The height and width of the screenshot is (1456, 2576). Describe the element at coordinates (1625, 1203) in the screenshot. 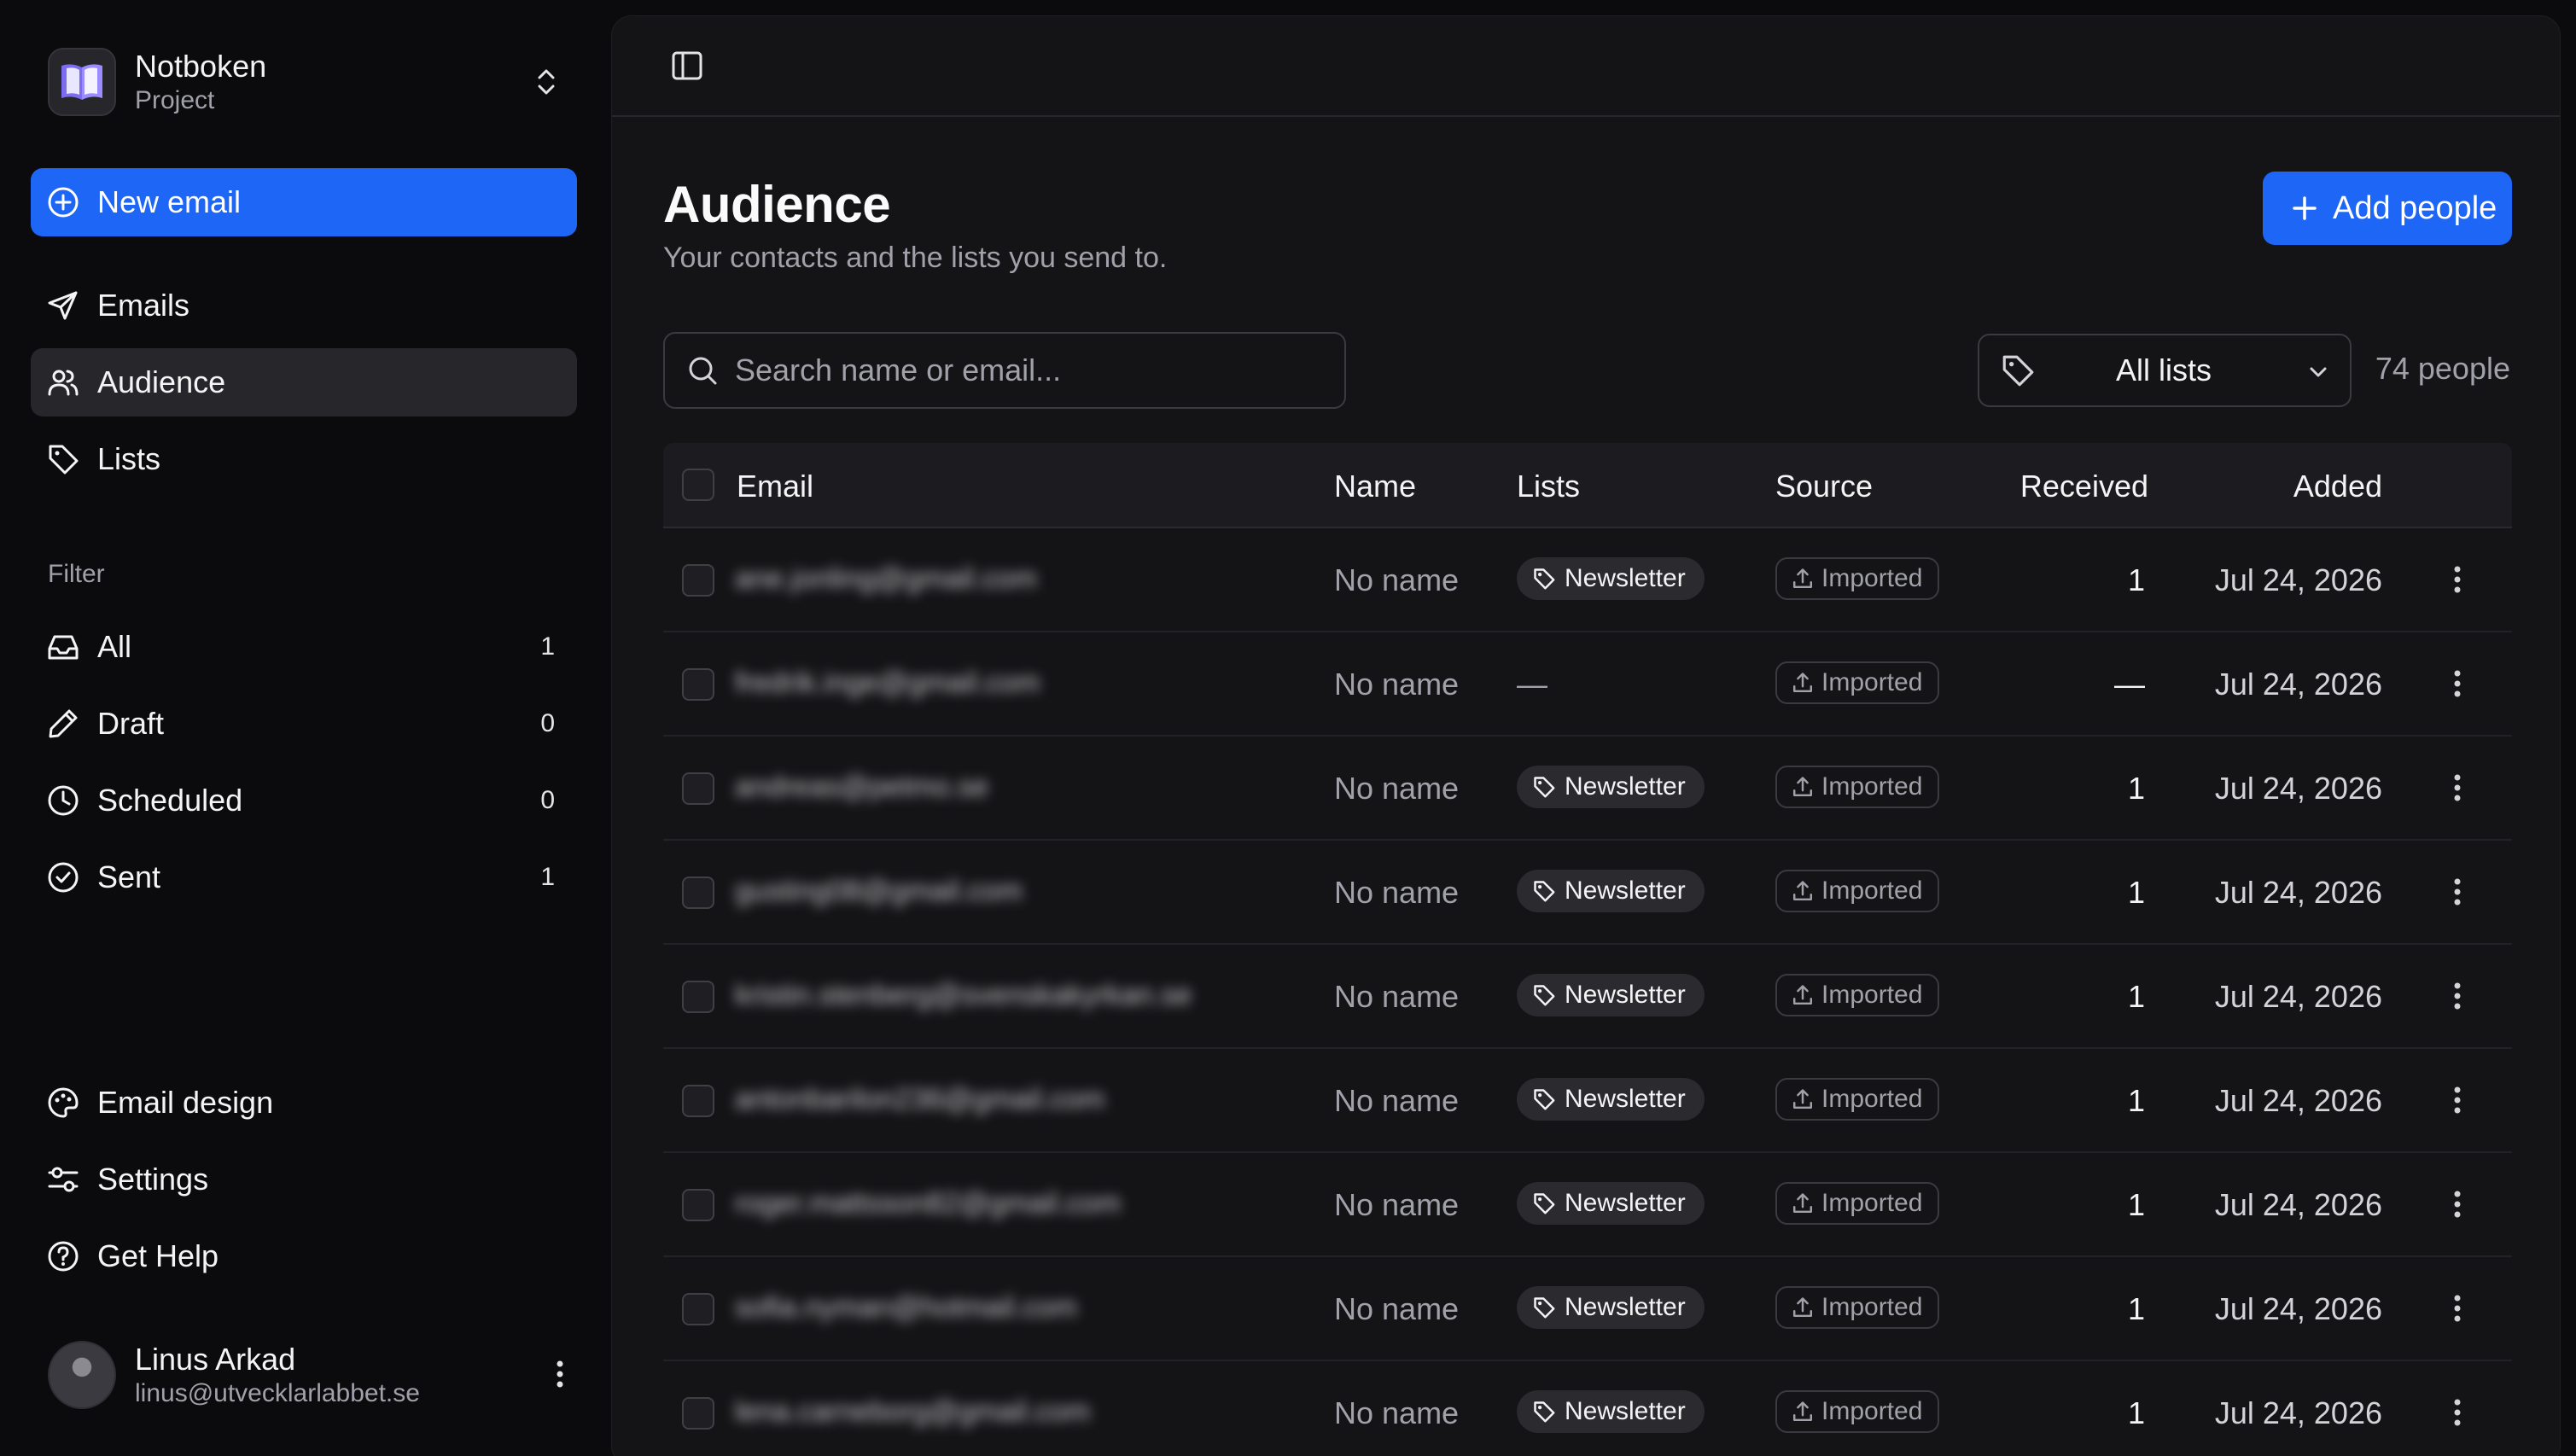

I see `list-badge-label: Newsletter` at that location.